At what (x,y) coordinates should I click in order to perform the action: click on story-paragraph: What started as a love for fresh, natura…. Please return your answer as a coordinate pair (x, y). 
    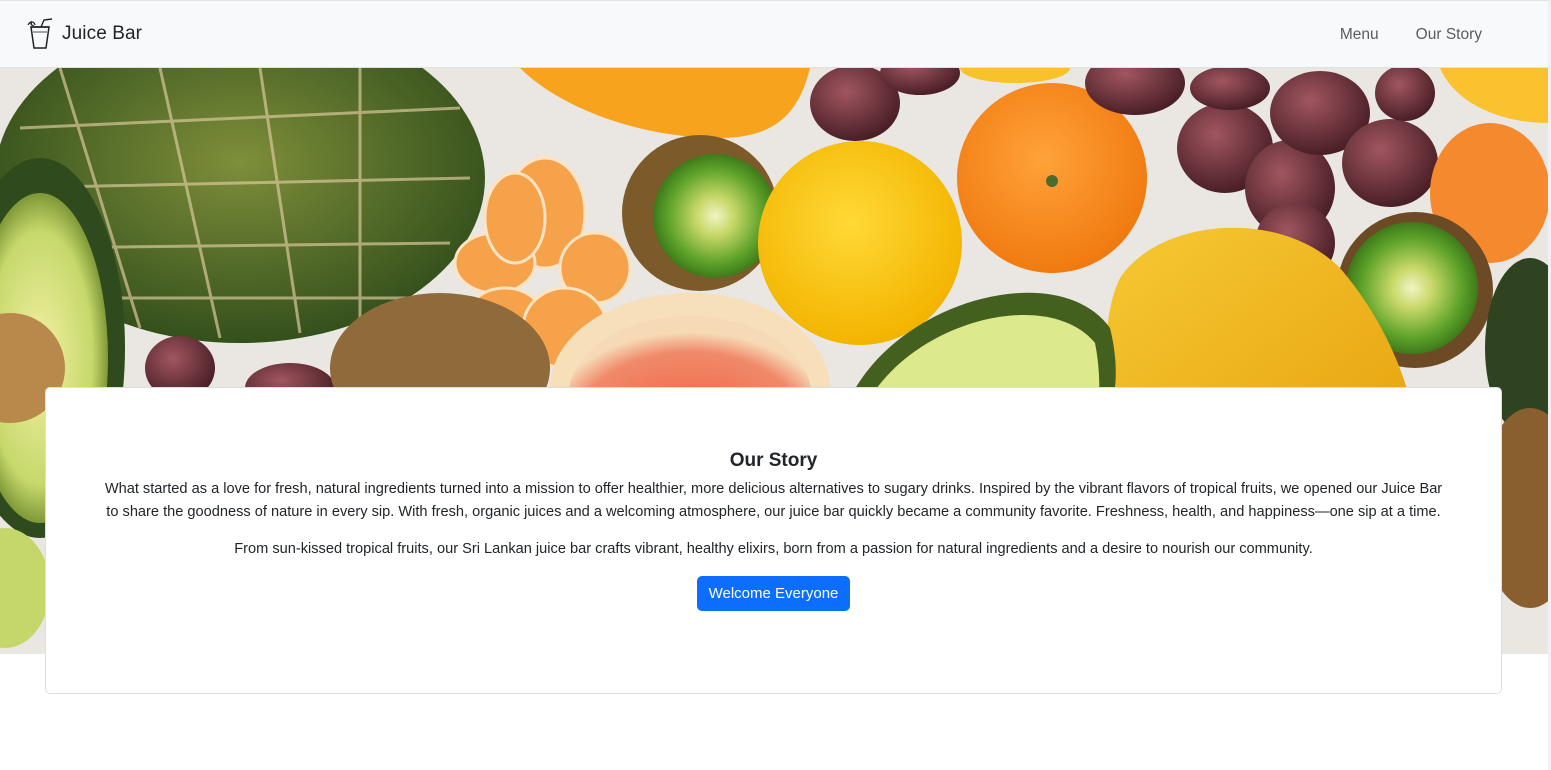
    Looking at the image, I should click on (773, 500).